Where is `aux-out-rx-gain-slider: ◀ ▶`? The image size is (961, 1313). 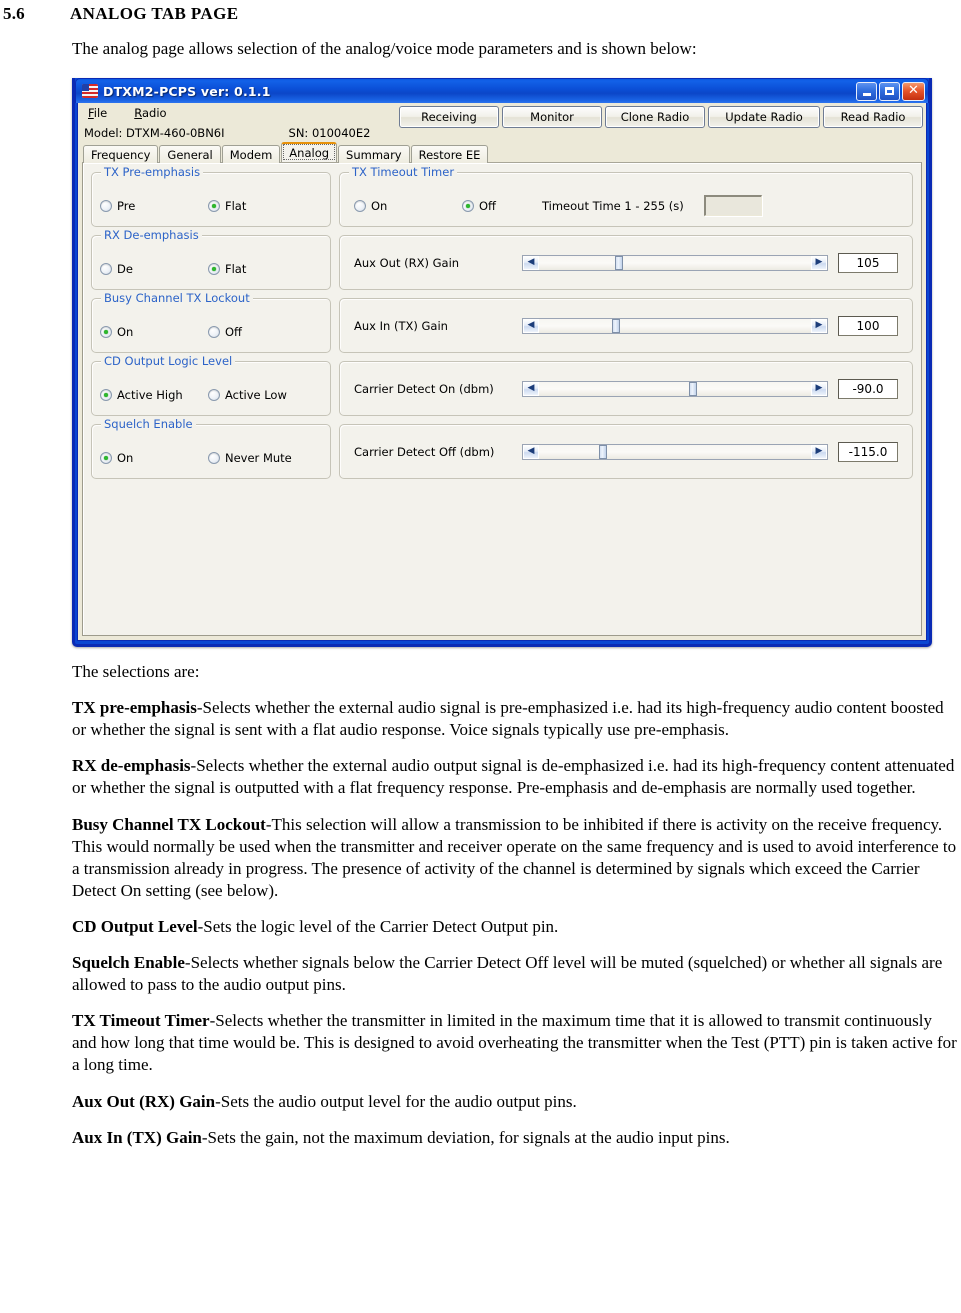
aux-out-rx-gain-slider: ◀ ▶ is located at coordinates (675, 262).